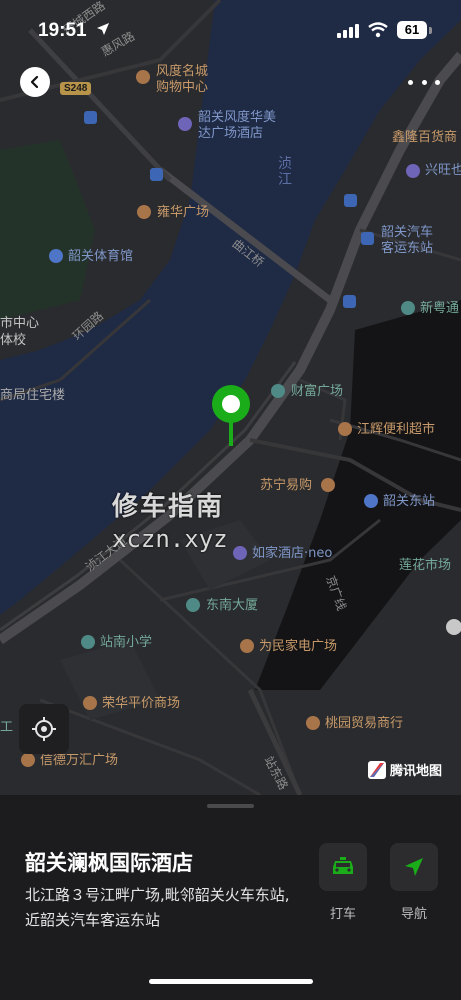 The width and height of the screenshot is (461, 1000). Describe the element at coordinates (413, 914) in the screenshot. I see `navigate-label: 导航` at that location.